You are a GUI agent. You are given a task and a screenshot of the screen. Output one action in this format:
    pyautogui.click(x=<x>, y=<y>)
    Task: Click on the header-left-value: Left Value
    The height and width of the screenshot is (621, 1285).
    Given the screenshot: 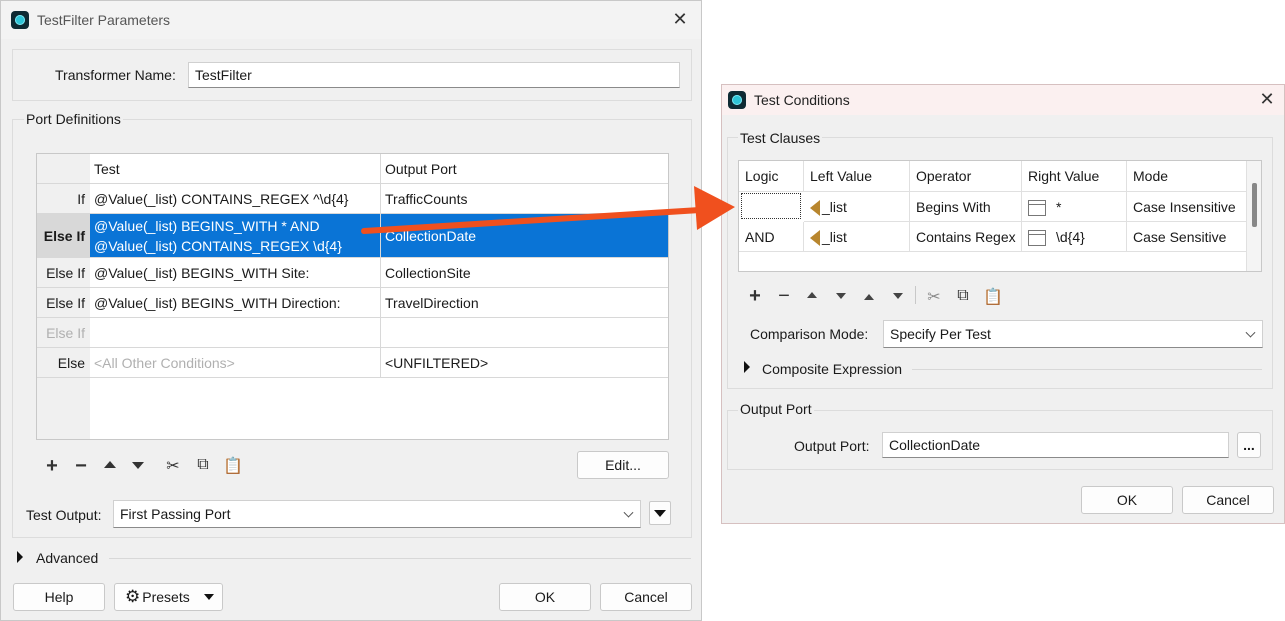 What is the action you would take?
    pyautogui.click(x=857, y=176)
    